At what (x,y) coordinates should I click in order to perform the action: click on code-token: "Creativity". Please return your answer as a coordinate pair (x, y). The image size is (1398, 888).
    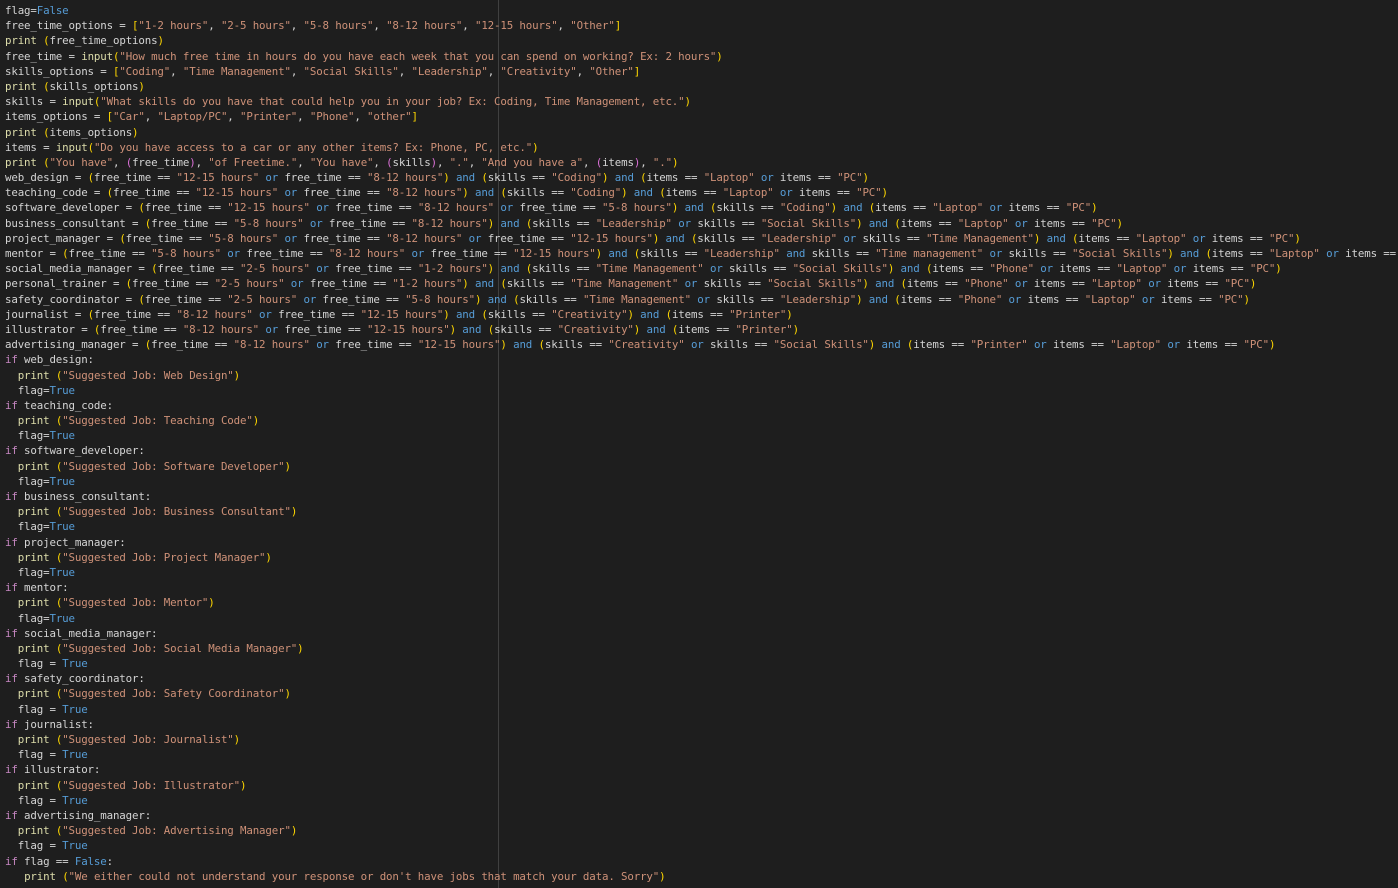
    Looking at the image, I should click on (538, 71).